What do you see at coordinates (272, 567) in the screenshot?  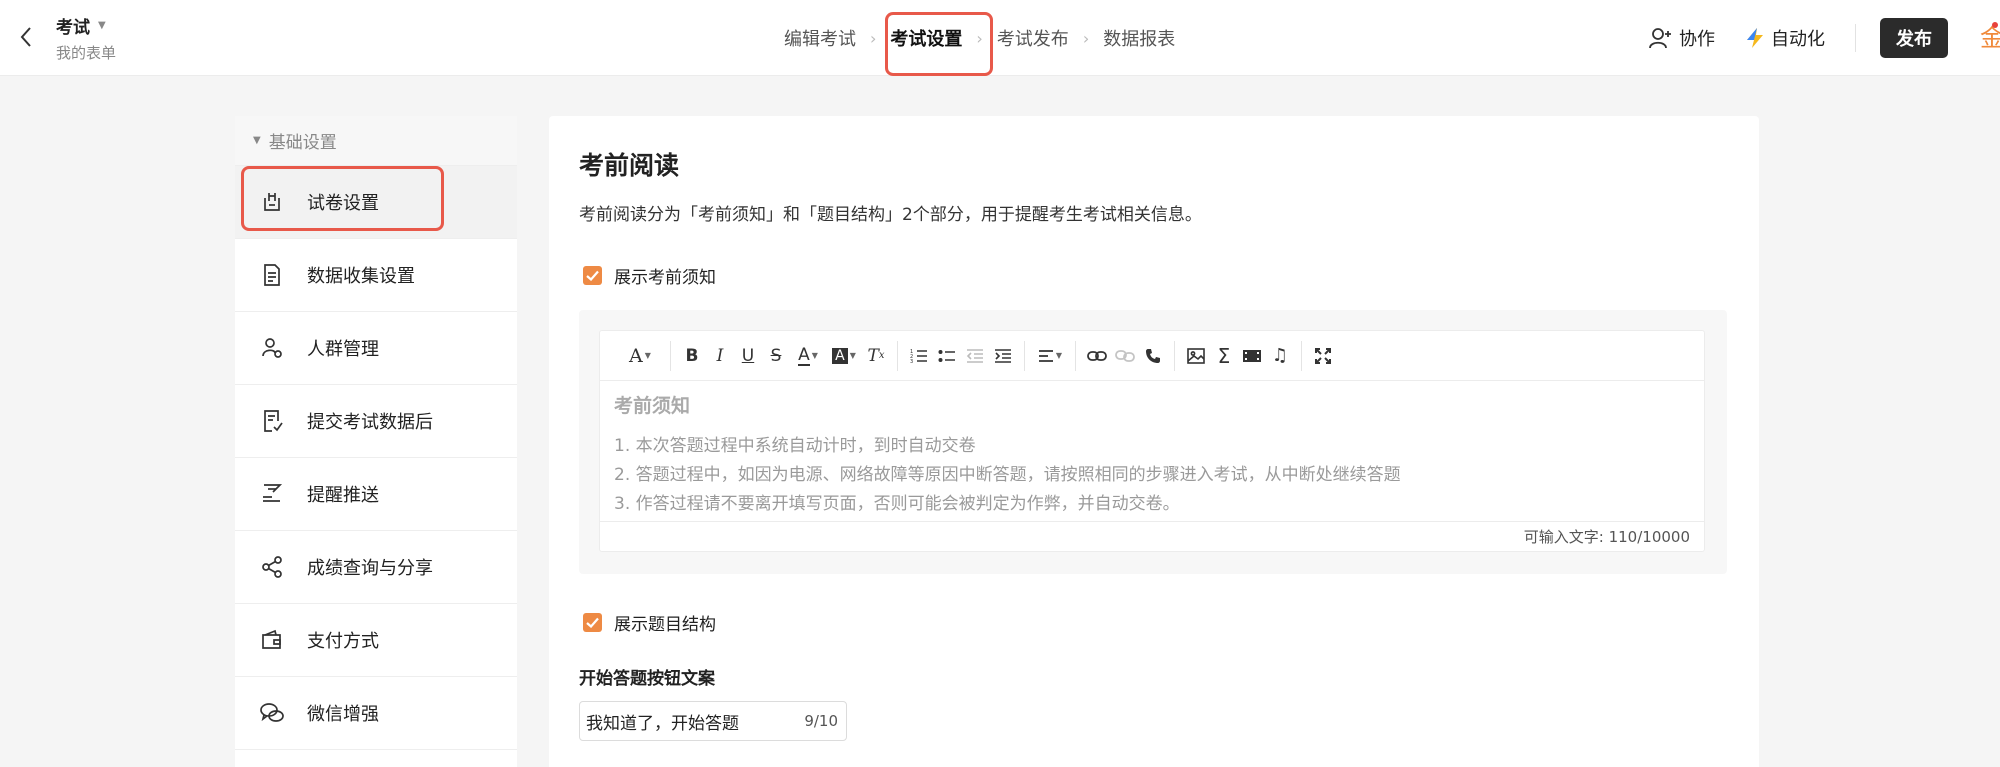 I see `share-icon` at bounding box center [272, 567].